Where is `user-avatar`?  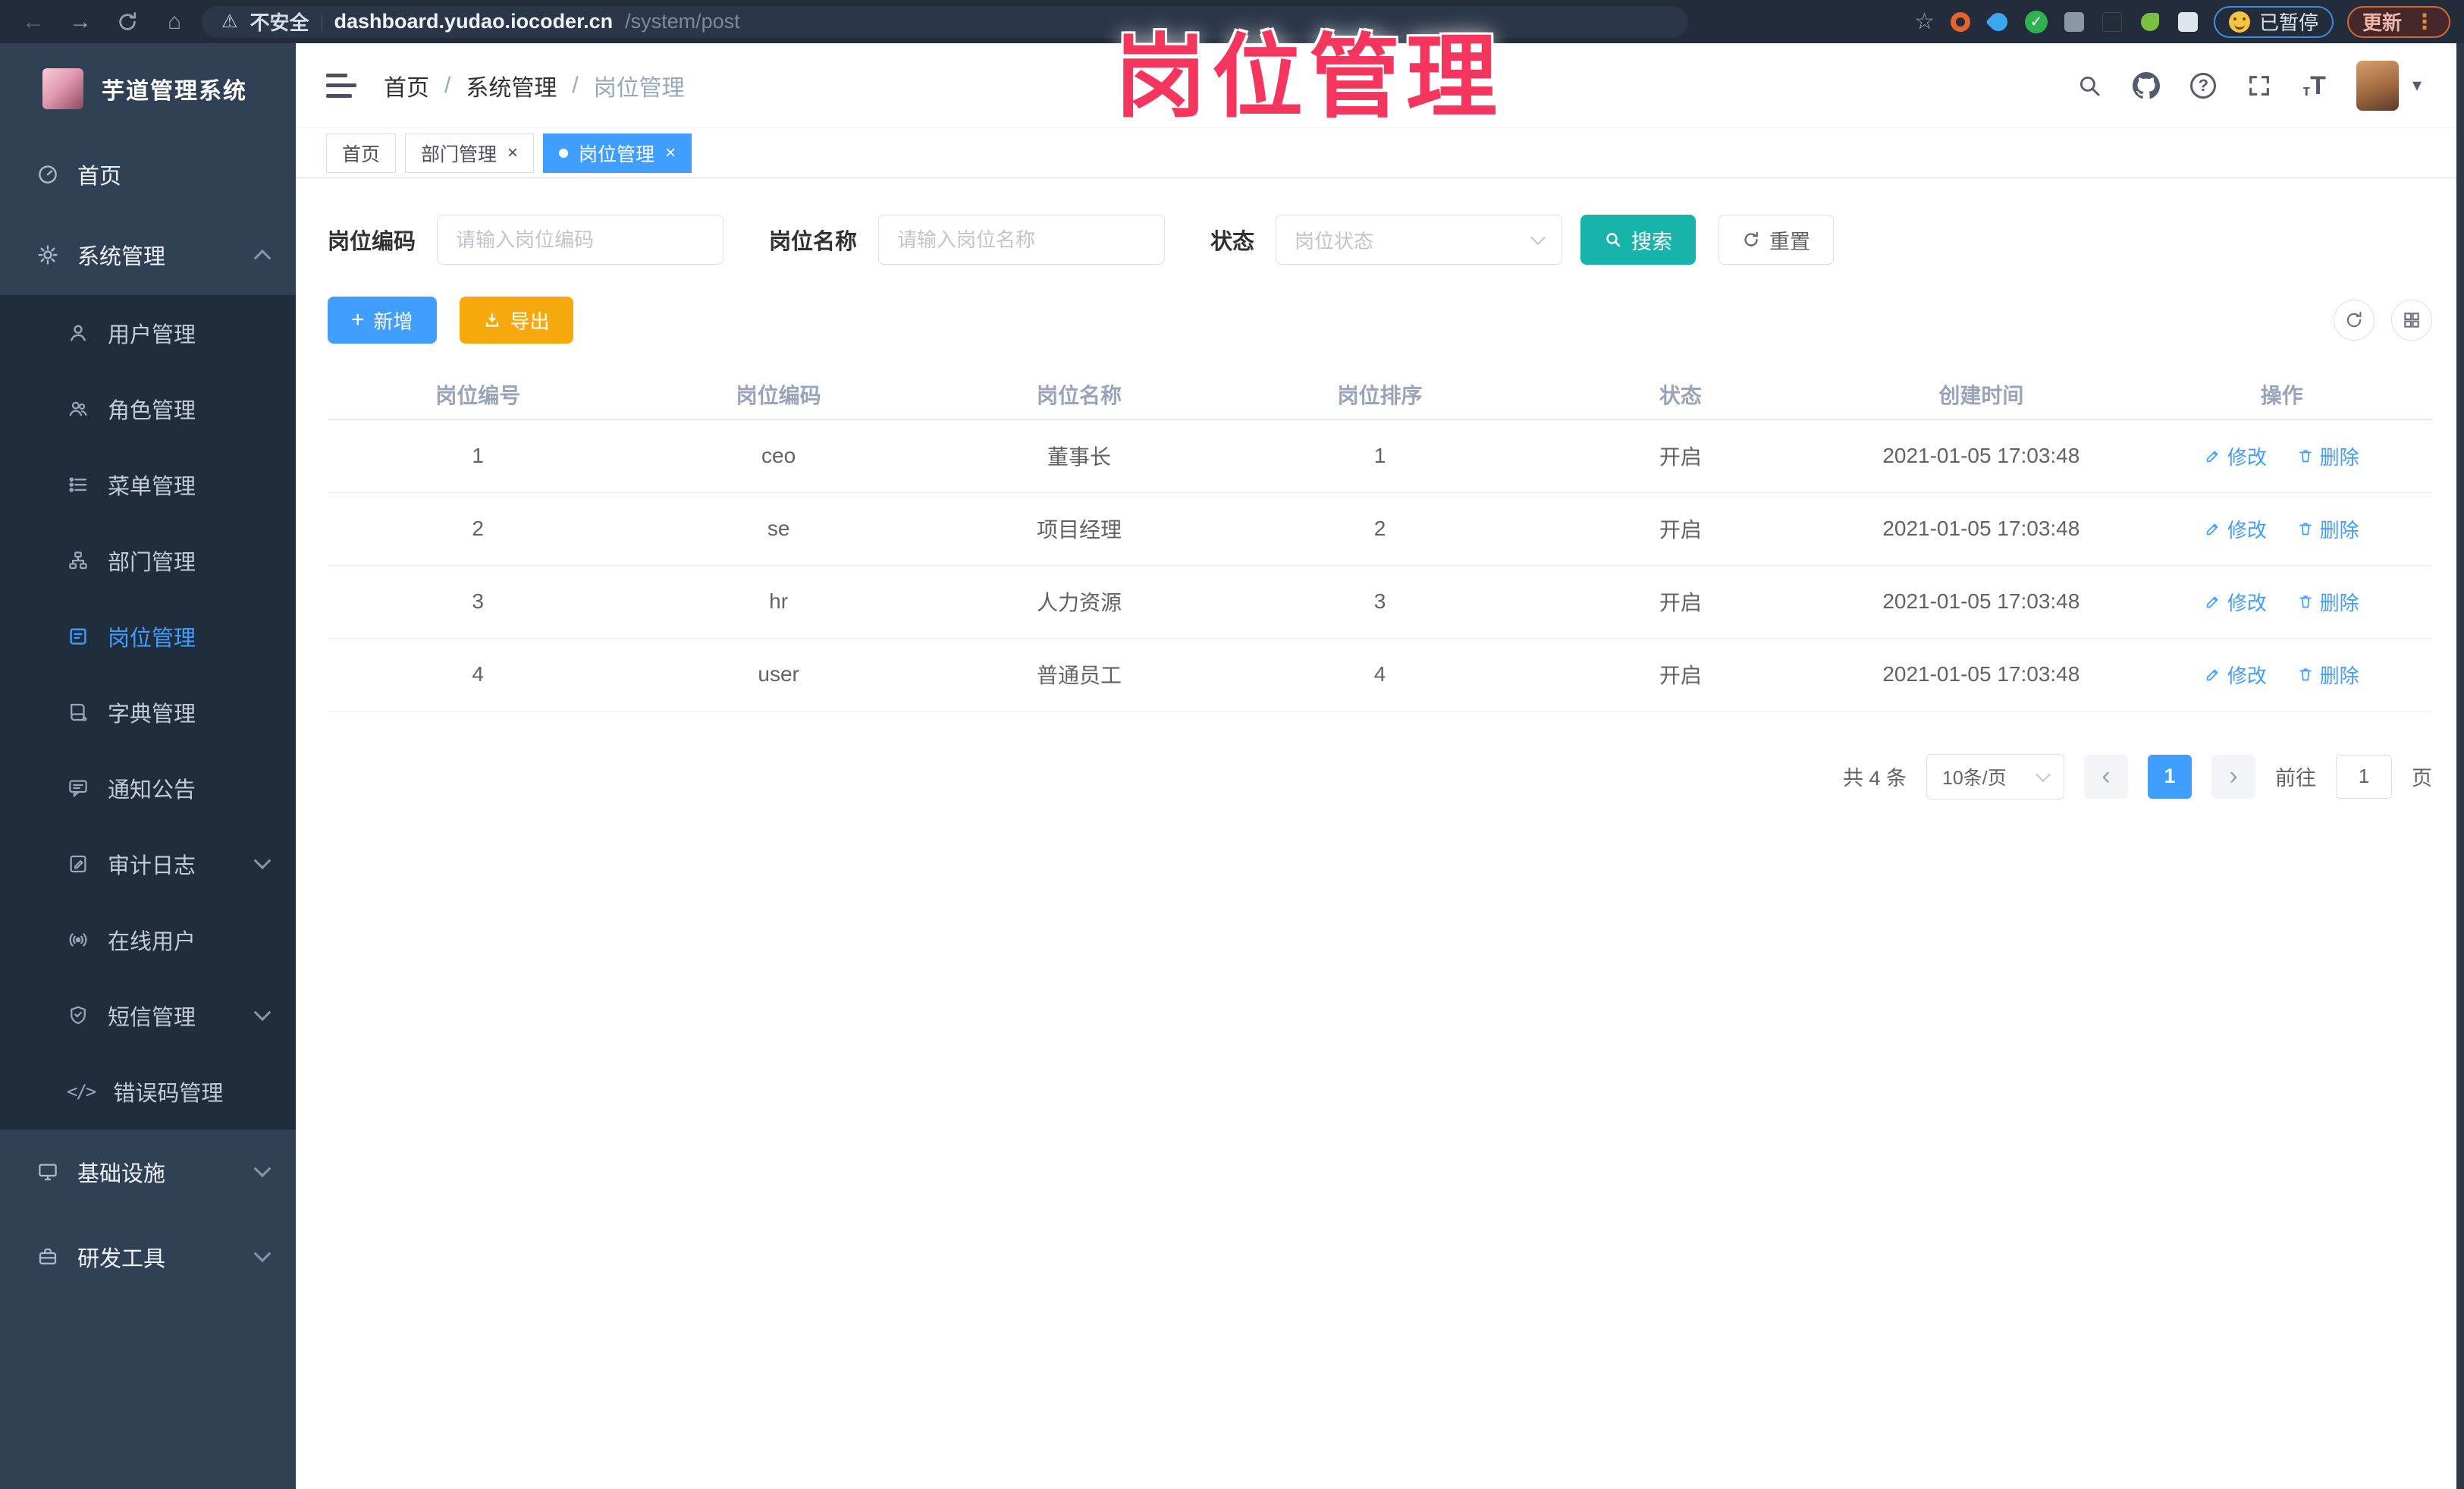
user-avatar is located at coordinates (2377, 85).